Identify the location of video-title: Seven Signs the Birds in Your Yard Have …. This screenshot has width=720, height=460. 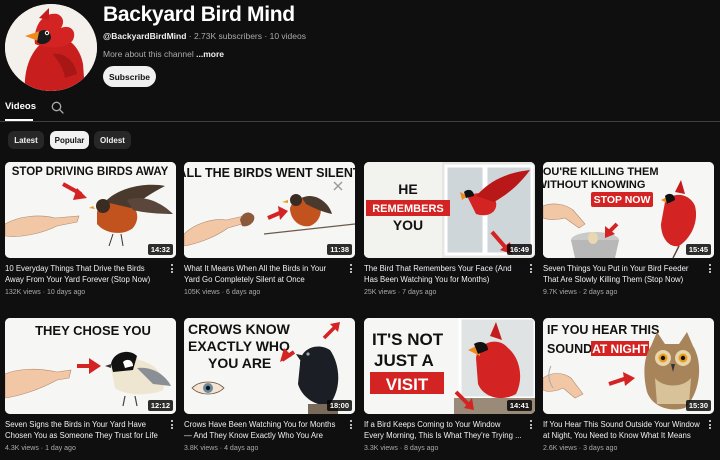
(84, 430).